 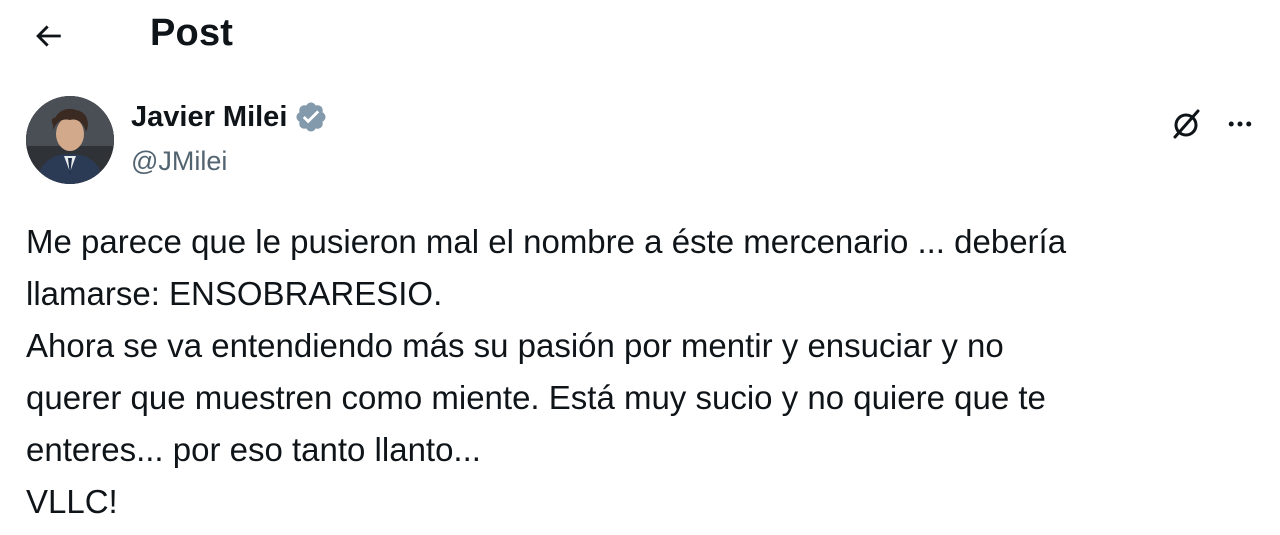 I want to click on more-horizontal-icon, so click(x=1240, y=124).